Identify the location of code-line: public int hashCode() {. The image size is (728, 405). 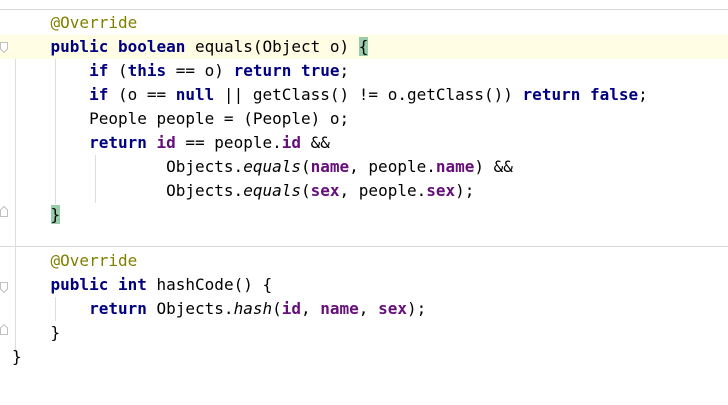
(142, 285).